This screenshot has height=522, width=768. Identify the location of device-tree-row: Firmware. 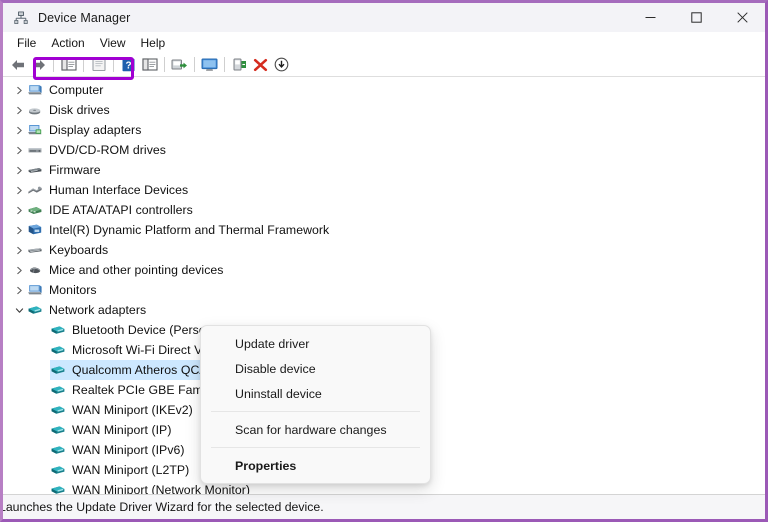
(384, 170).